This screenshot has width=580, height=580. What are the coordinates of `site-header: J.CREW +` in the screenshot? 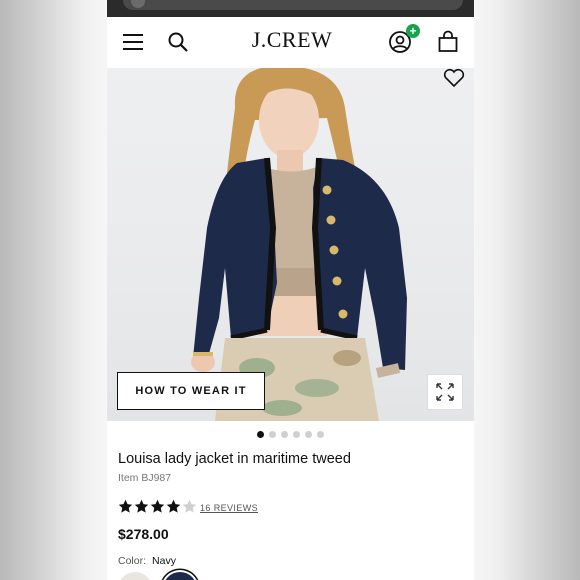 It's located at (290, 43).